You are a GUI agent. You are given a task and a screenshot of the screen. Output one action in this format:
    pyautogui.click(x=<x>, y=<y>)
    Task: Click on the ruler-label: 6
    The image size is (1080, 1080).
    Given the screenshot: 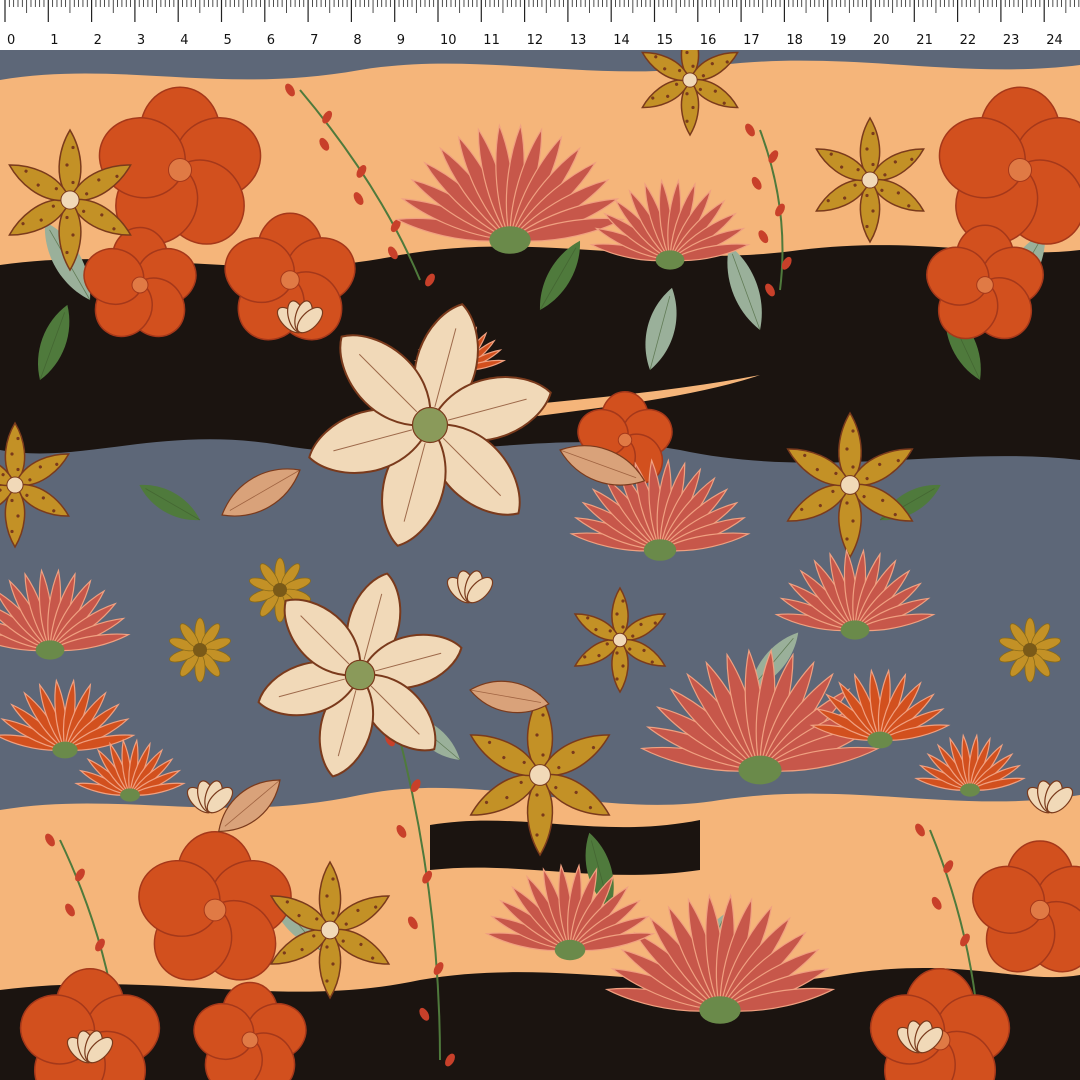 What is the action you would take?
    pyautogui.click(x=271, y=40)
    